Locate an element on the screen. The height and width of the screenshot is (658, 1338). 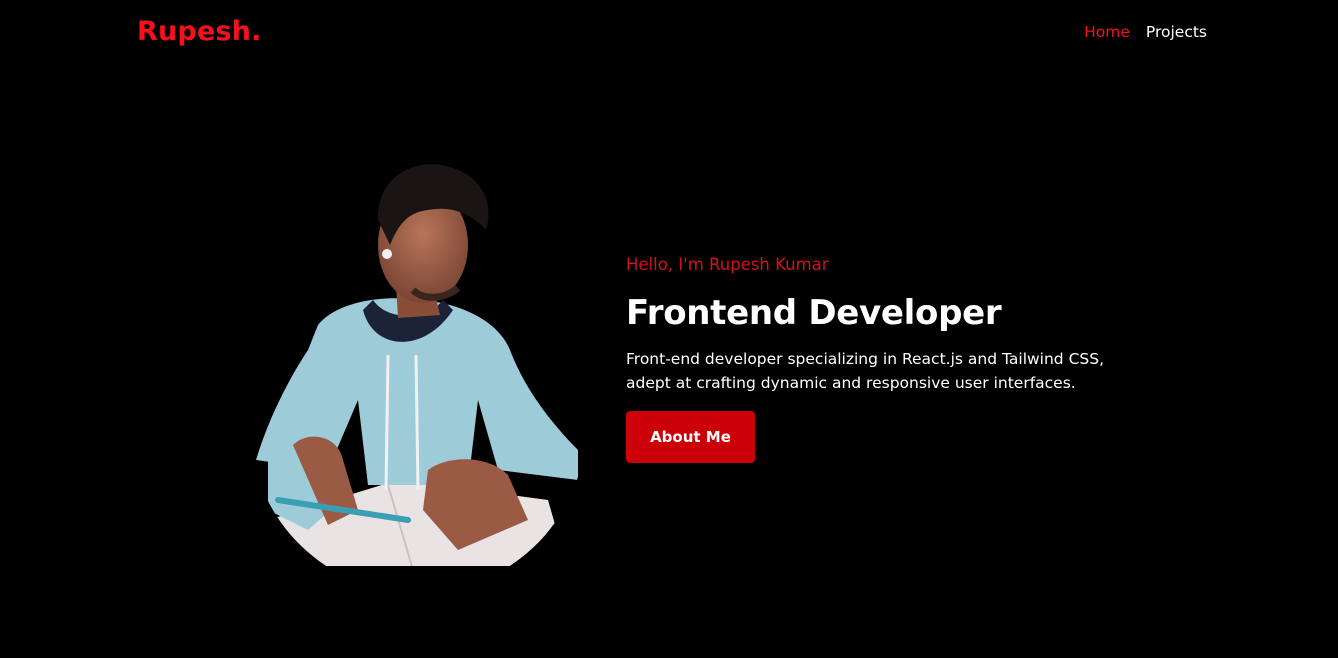
about-me-button: About Me is located at coordinates (690, 437).